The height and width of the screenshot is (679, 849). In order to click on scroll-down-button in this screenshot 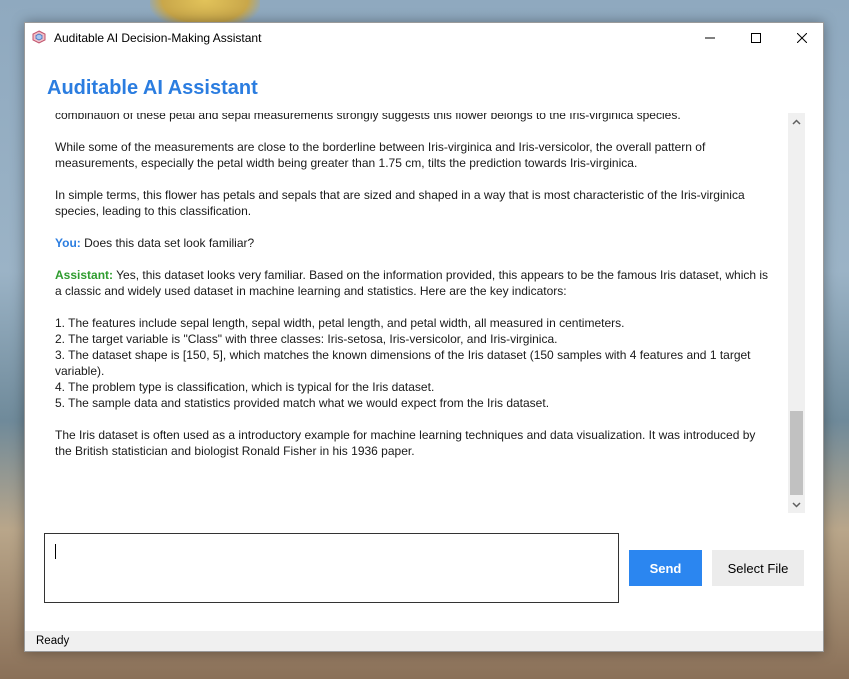, I will do `click(796, 504)`.